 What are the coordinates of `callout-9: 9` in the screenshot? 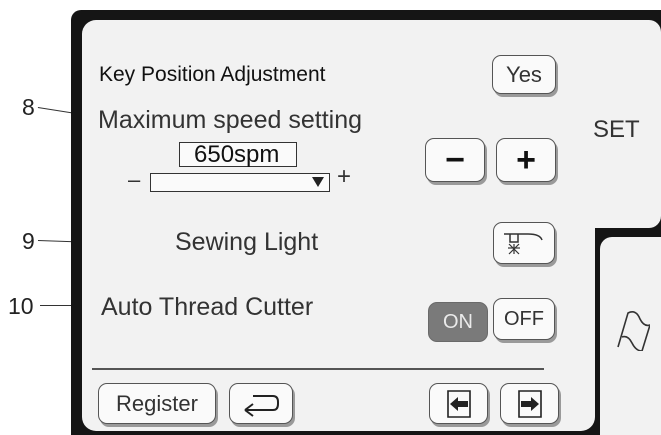 It's located at (28, 241).